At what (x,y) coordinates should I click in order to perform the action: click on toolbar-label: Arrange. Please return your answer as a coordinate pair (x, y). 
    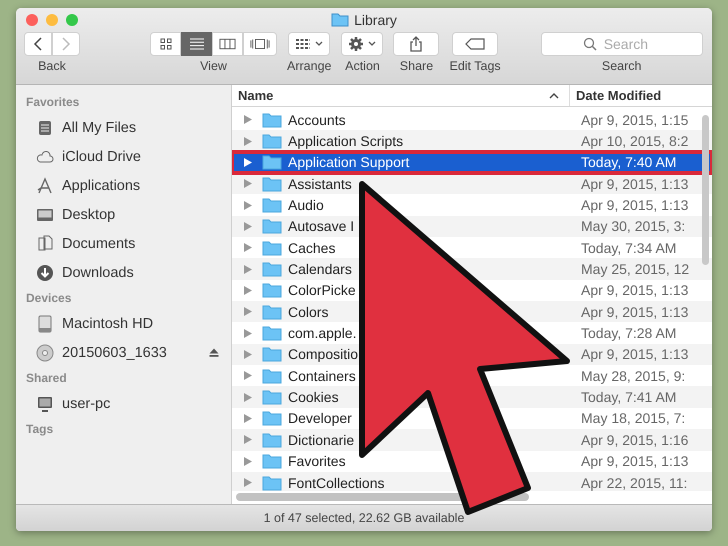
    Looking at the image, I should click on (309, 66).